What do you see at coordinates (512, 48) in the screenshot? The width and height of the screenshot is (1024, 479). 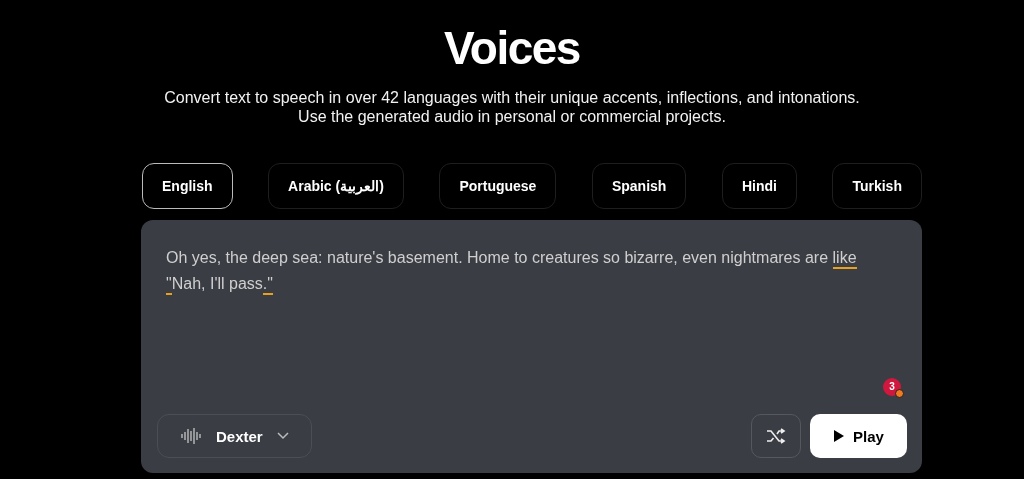 I see `page-title: Voices` at bounding box center [512, 48].